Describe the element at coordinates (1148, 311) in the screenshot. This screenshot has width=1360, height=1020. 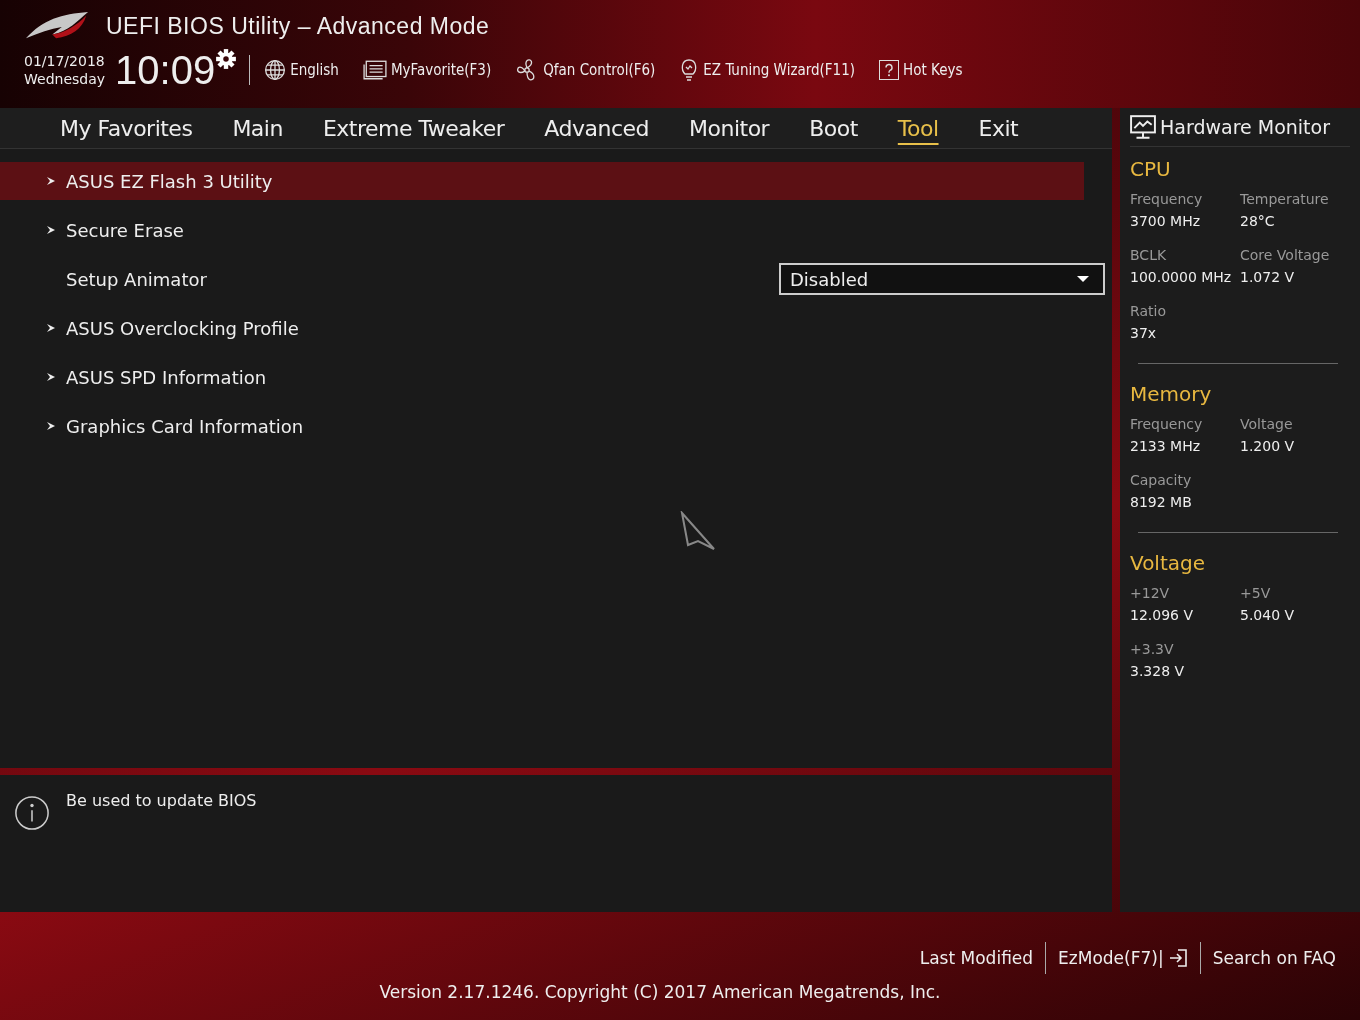
I see `reading-label: Ratio` at that location.